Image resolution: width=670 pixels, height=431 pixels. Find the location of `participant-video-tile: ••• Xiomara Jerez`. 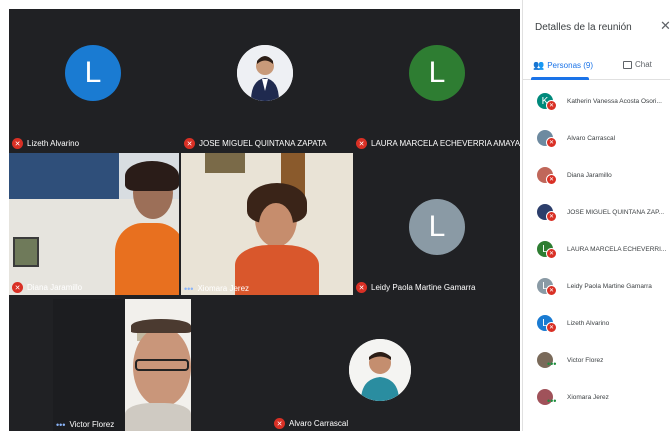

participant-video-tile: ••• Xiomara Jerez is located at coordinates (267, 224).